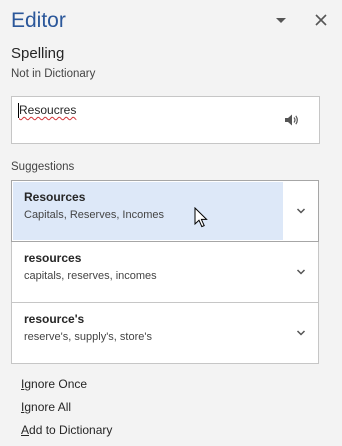 The height and width of the screenshot is (446, 342). I want to click on close-icon, so click(321, 20).